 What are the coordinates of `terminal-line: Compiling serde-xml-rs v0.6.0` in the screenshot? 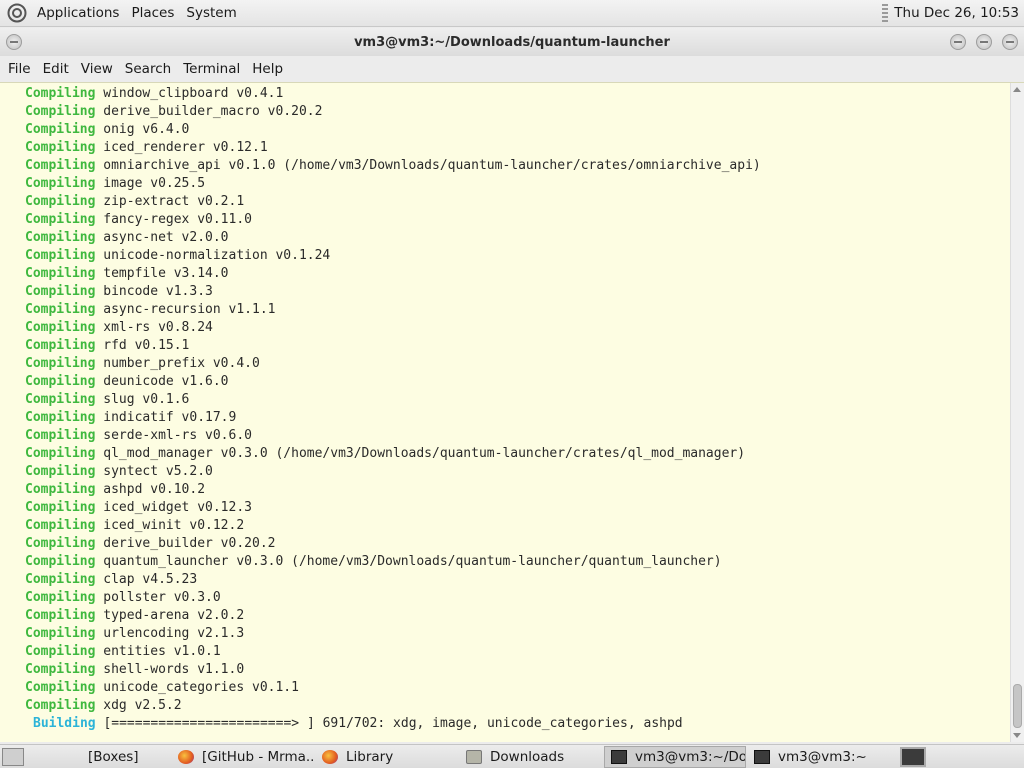 It's located at (516, 436).